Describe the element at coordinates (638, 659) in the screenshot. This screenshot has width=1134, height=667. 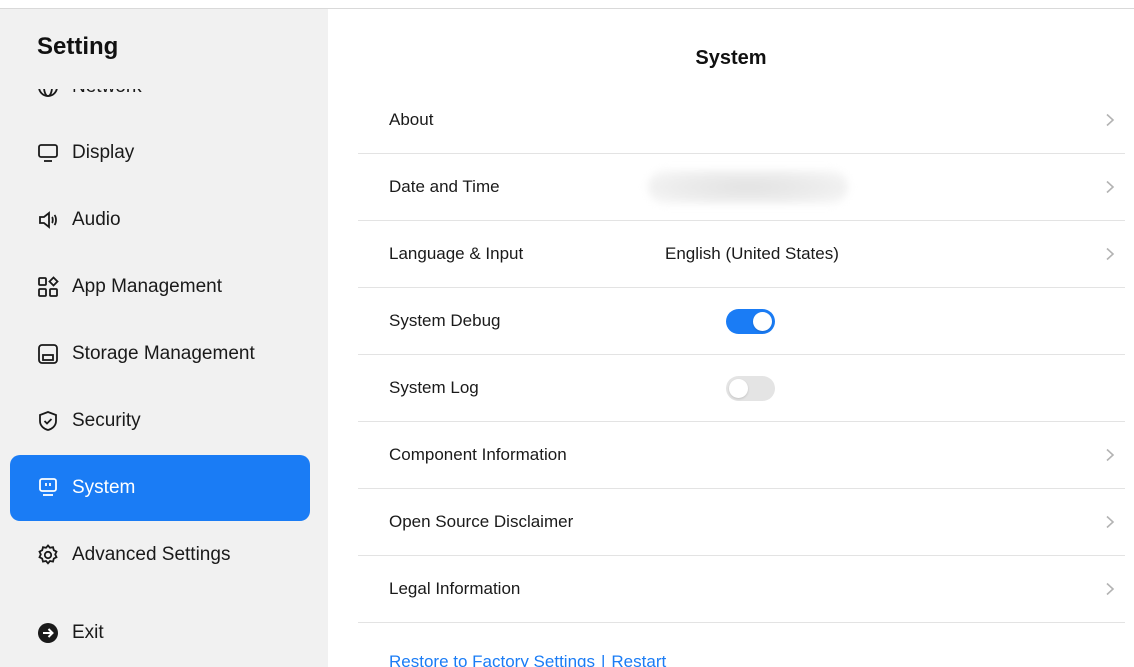
I see `restart-link: Restart` at that location.